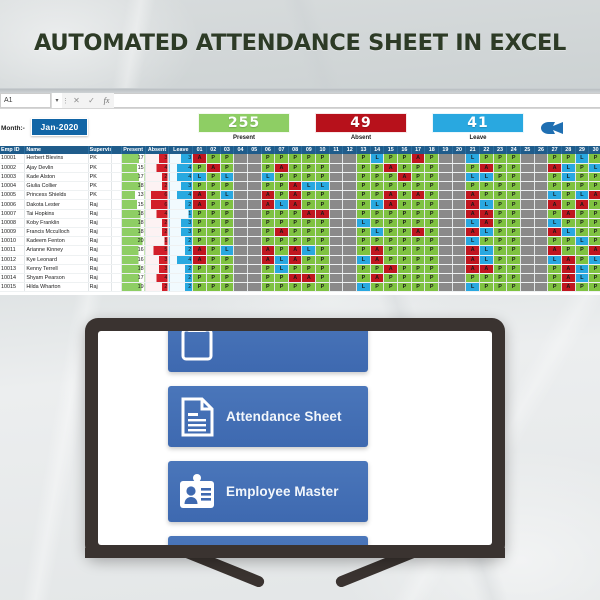  What do you see at coordinates (486, 168) in the screenshot?
I see `cell-day-22: A` at bounding box center [486, 168].